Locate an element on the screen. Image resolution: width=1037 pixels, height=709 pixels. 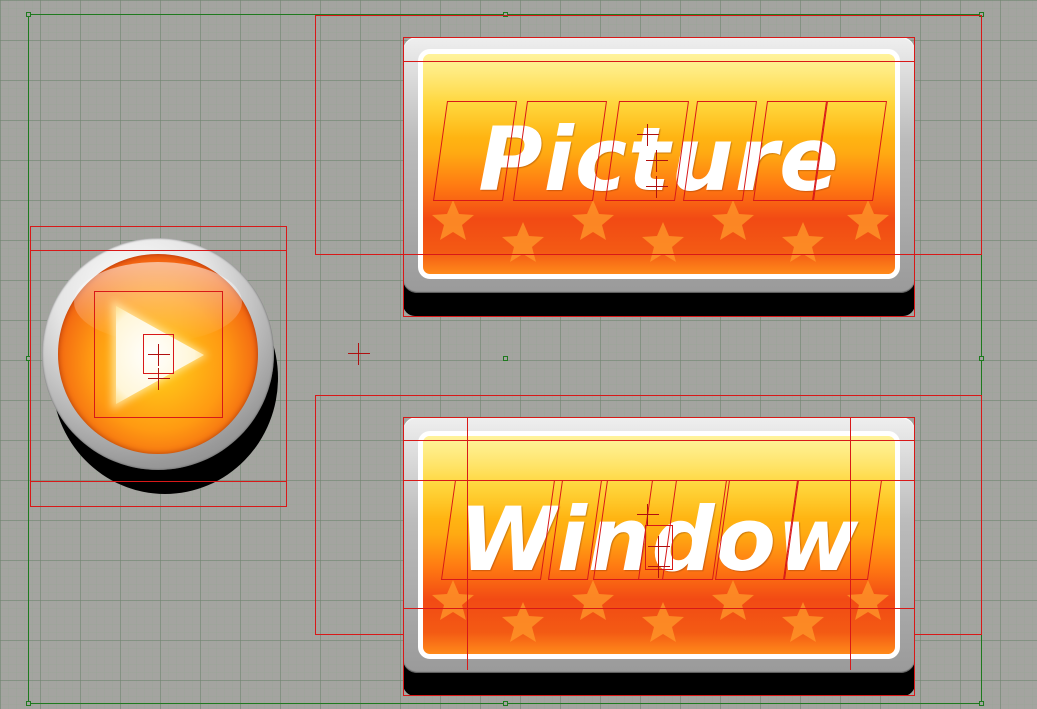
resize-handle-bottom-left is located at coordinates (28, 703).